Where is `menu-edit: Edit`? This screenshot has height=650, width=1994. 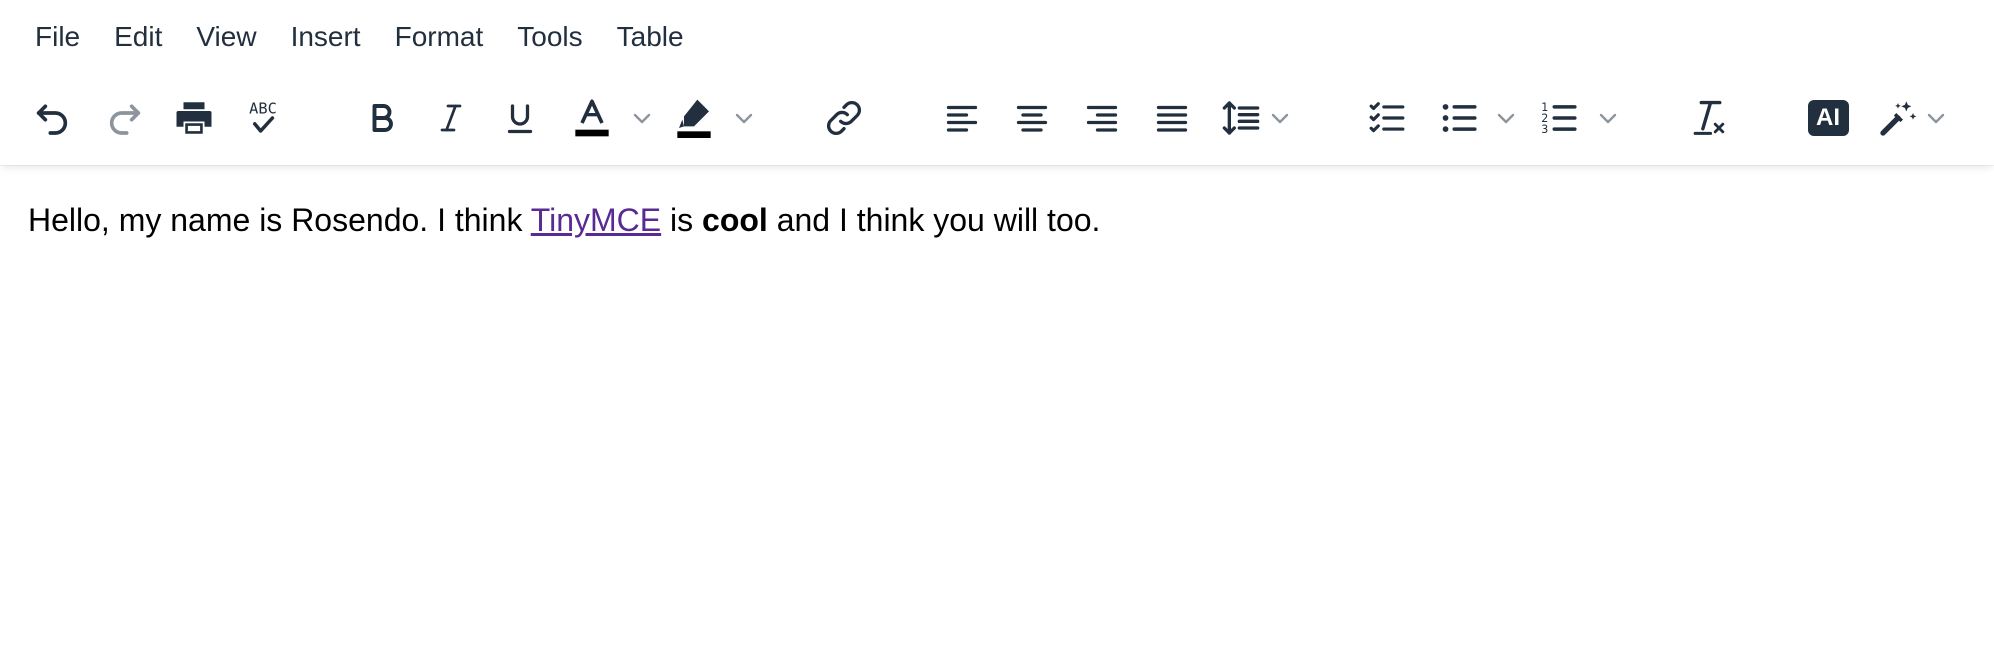
menu-edit: Edit is located at coordinates (138, 37).